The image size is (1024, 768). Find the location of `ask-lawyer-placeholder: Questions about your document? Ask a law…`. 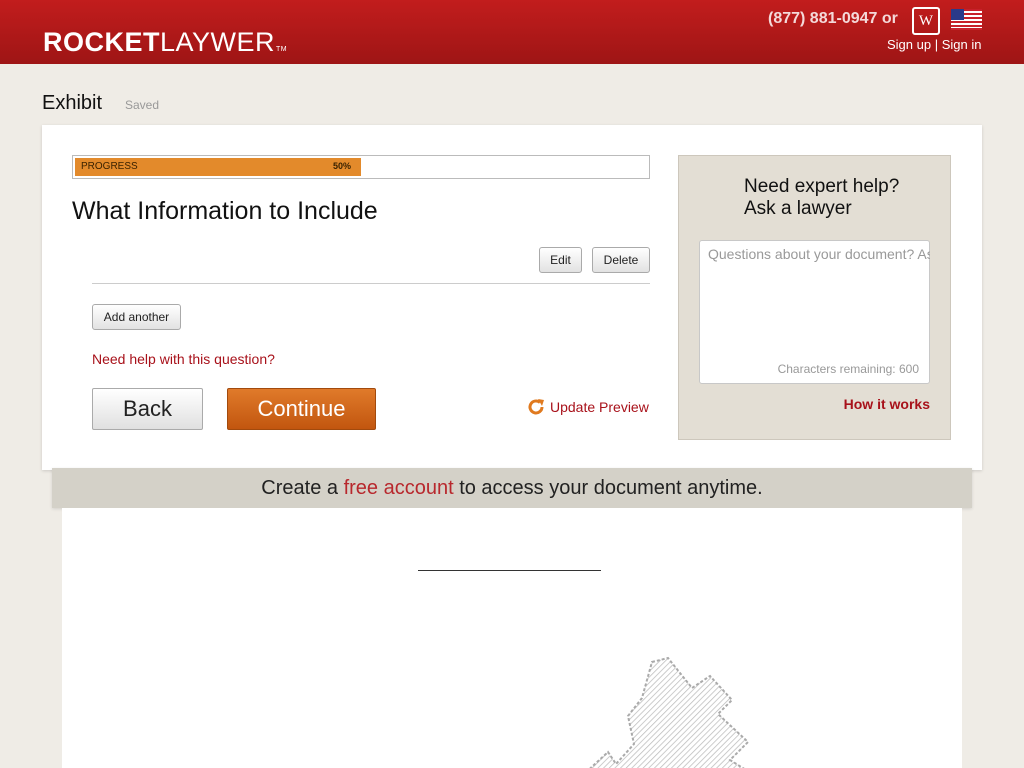

ask-lawyer-placeholder: Questions about your document? Ask a law… is located at coordinates (819, 254).